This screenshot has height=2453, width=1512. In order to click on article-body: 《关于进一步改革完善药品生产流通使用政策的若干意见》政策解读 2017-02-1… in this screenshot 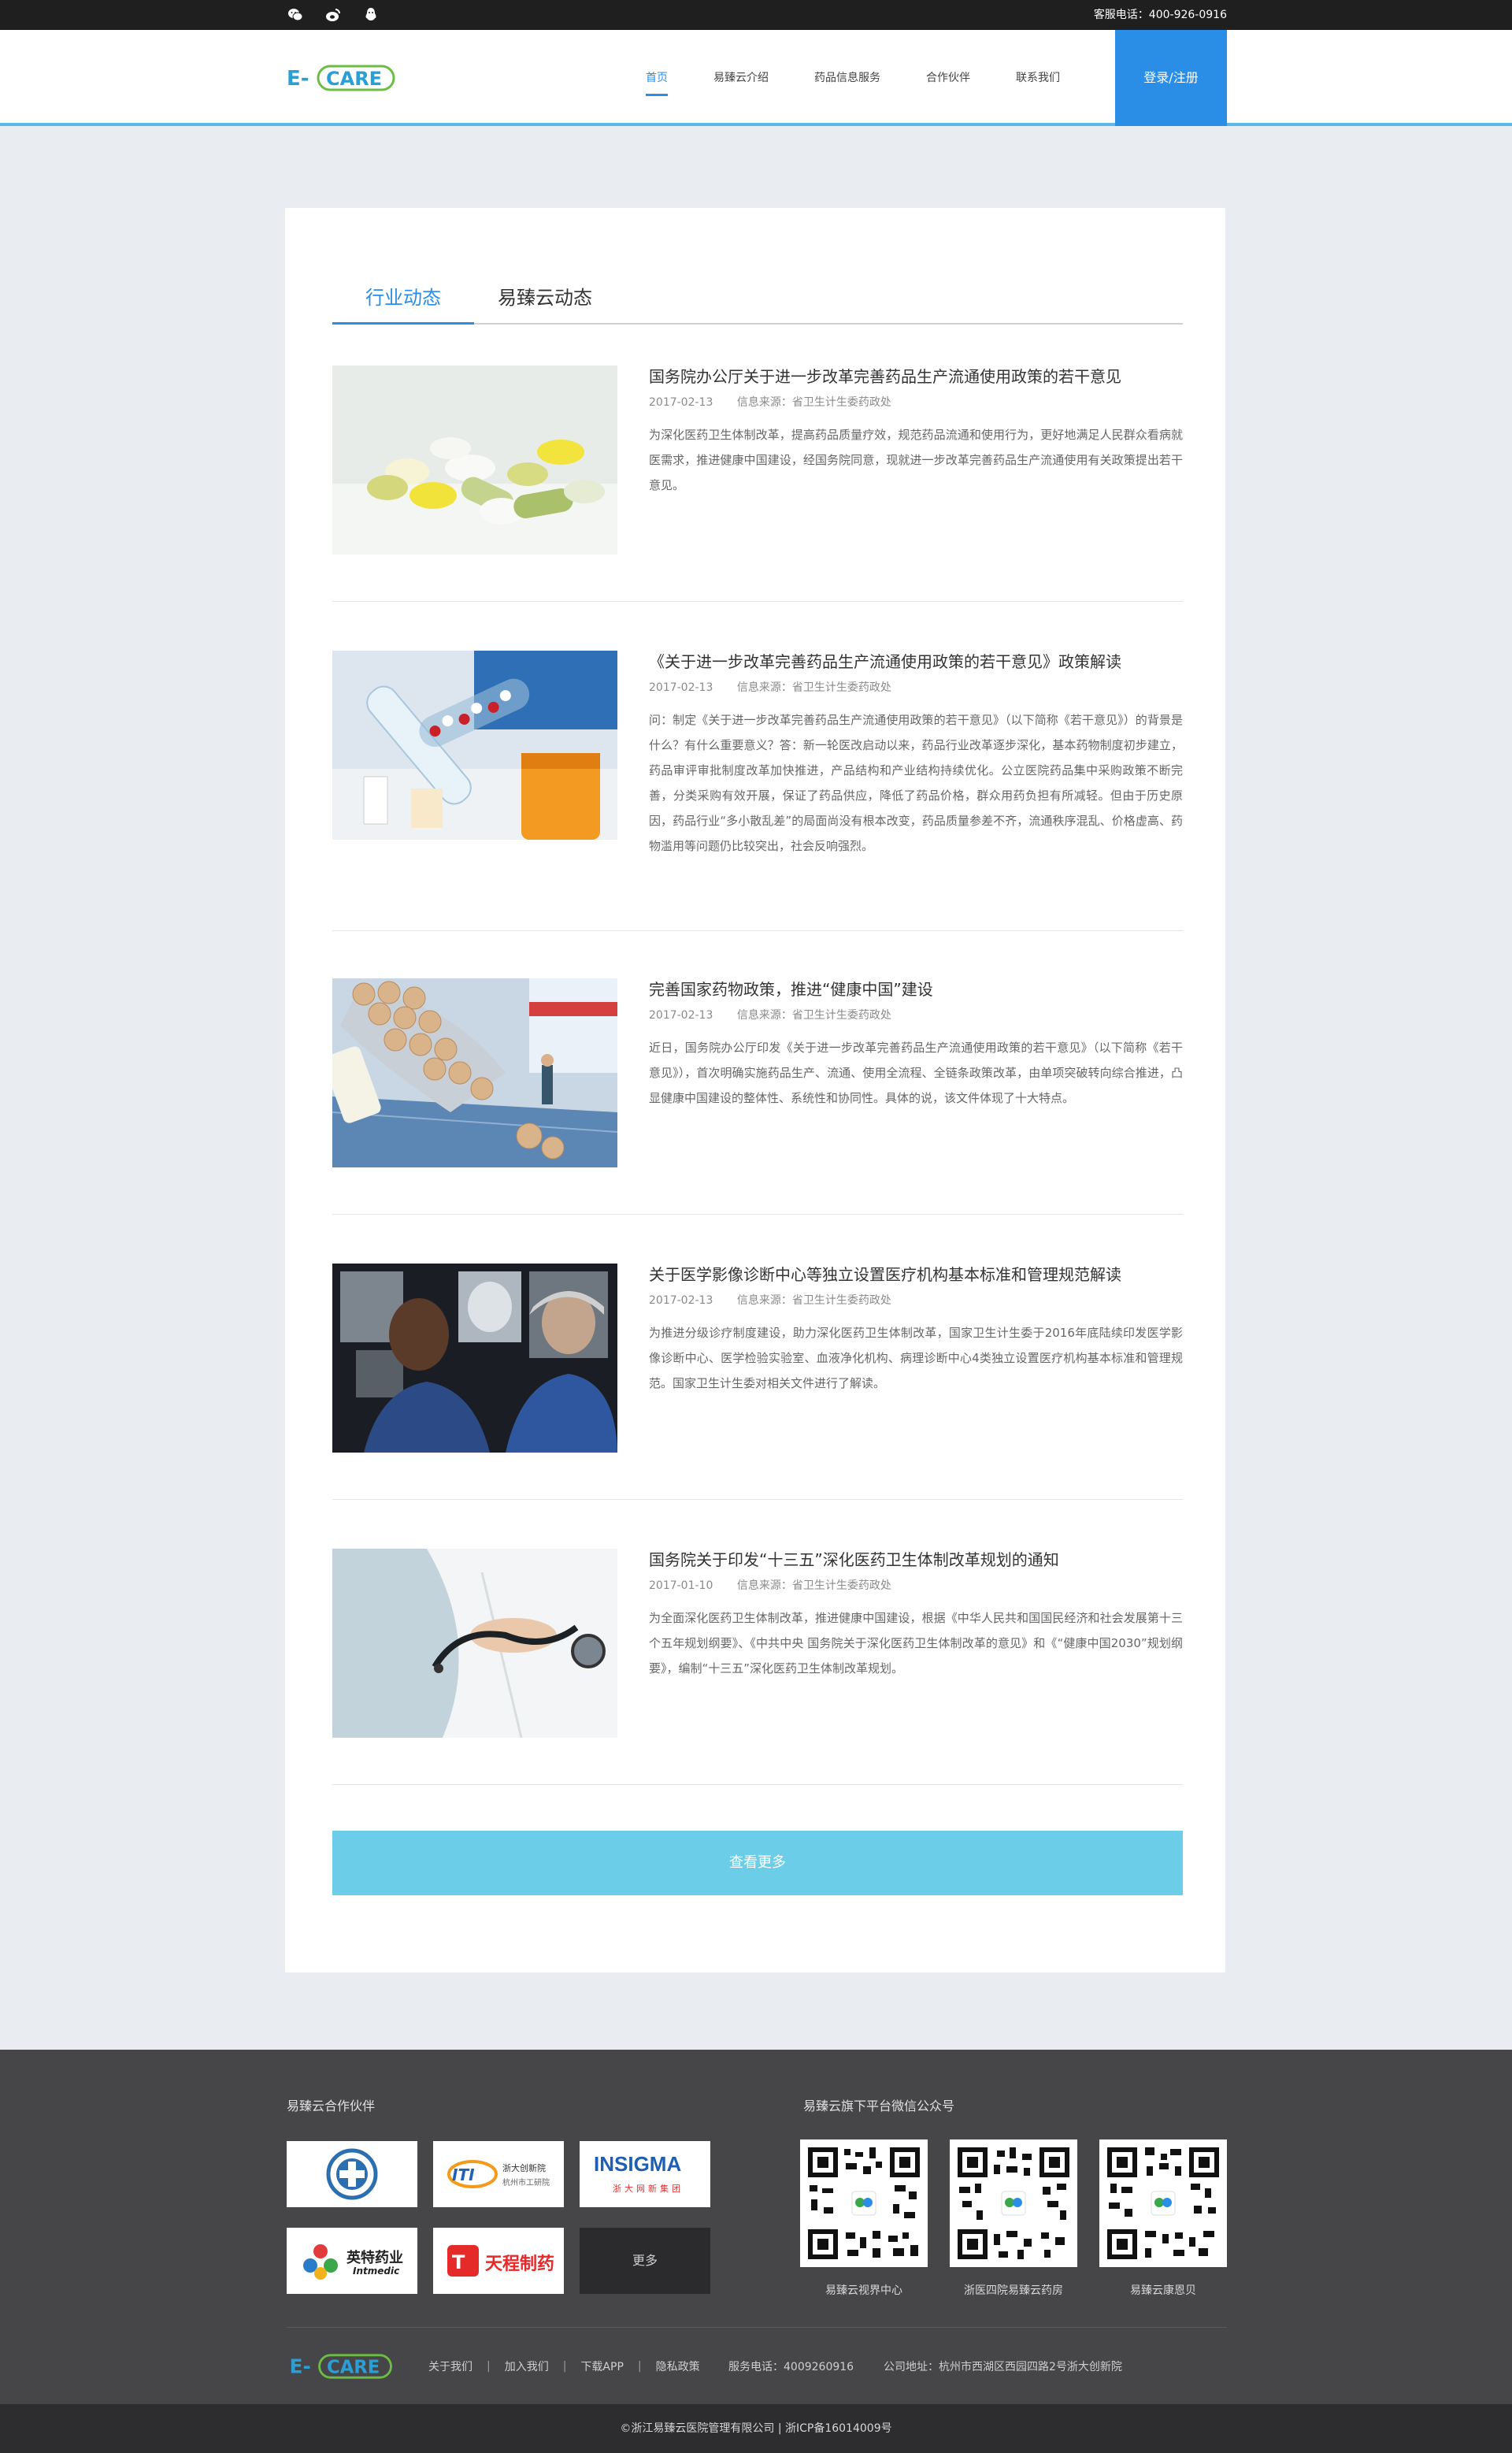, I will do `click(916, 755)`.